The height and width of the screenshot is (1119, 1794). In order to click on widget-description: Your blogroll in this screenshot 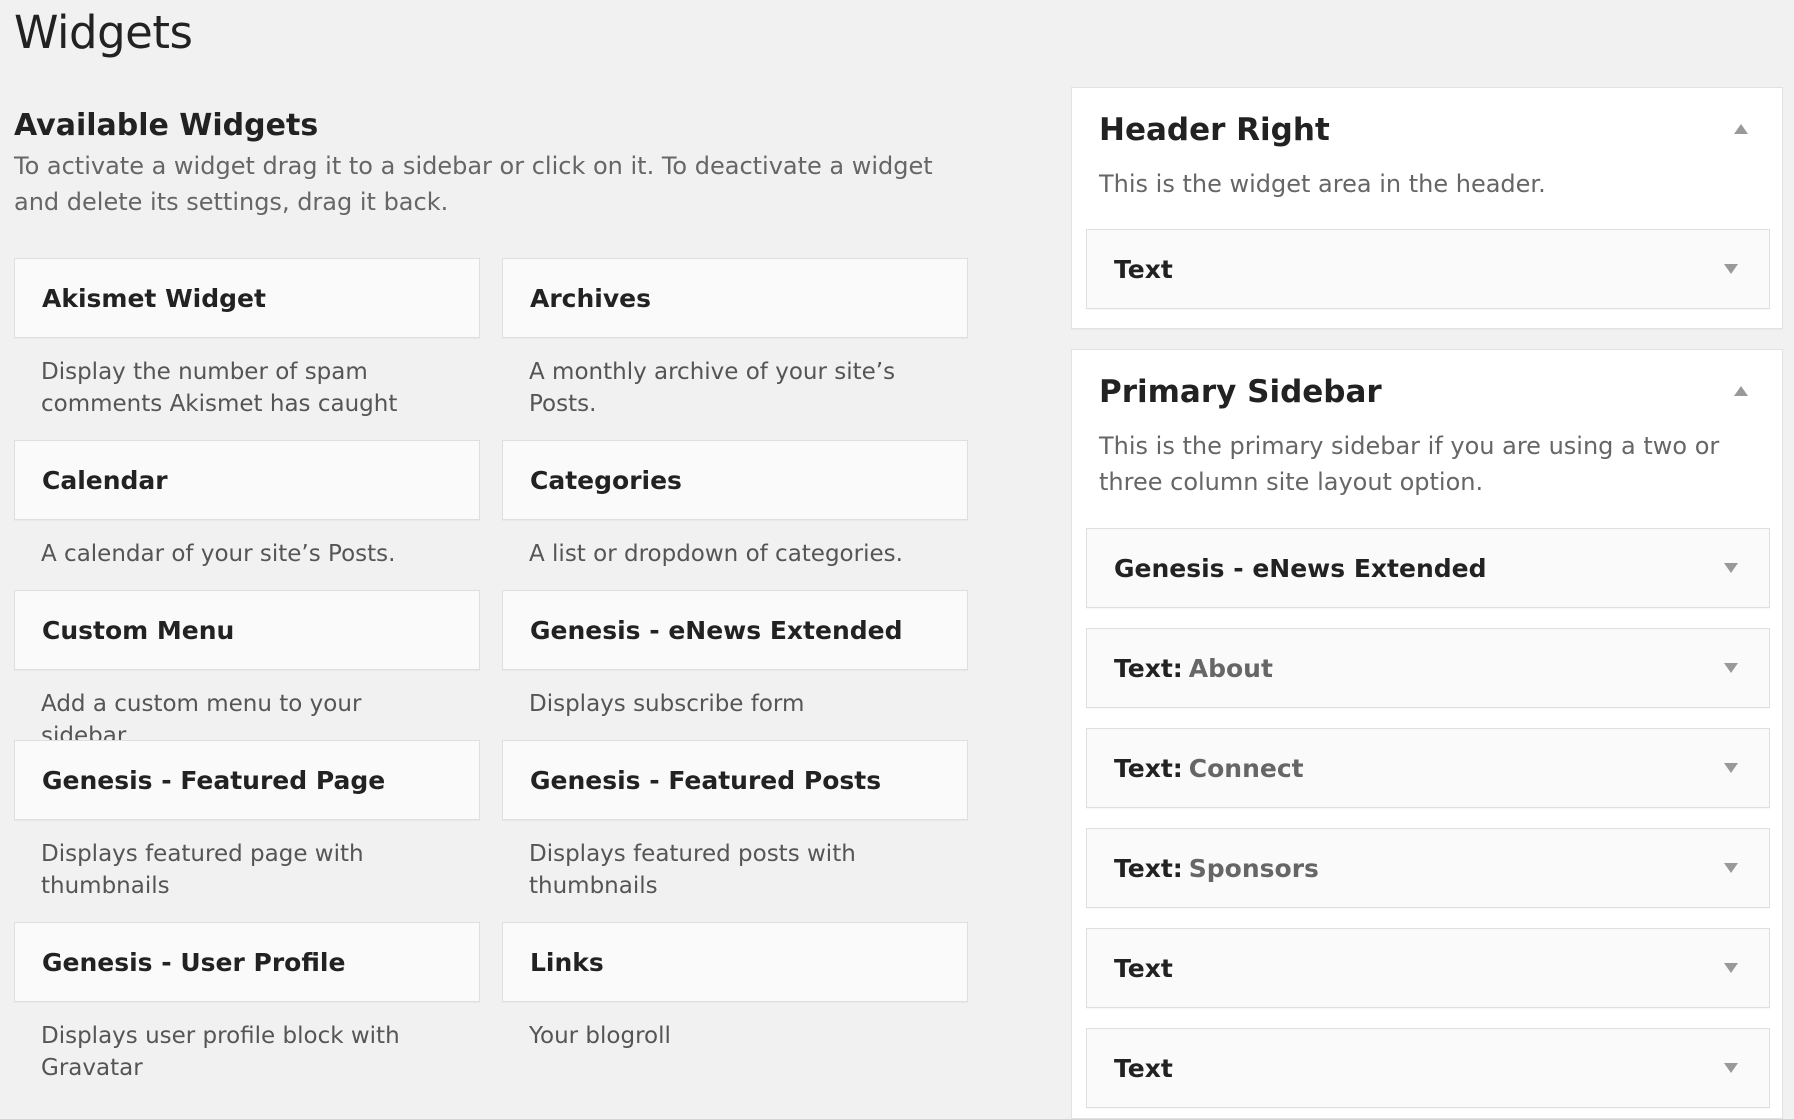, I will do `click(600, 1036)`.